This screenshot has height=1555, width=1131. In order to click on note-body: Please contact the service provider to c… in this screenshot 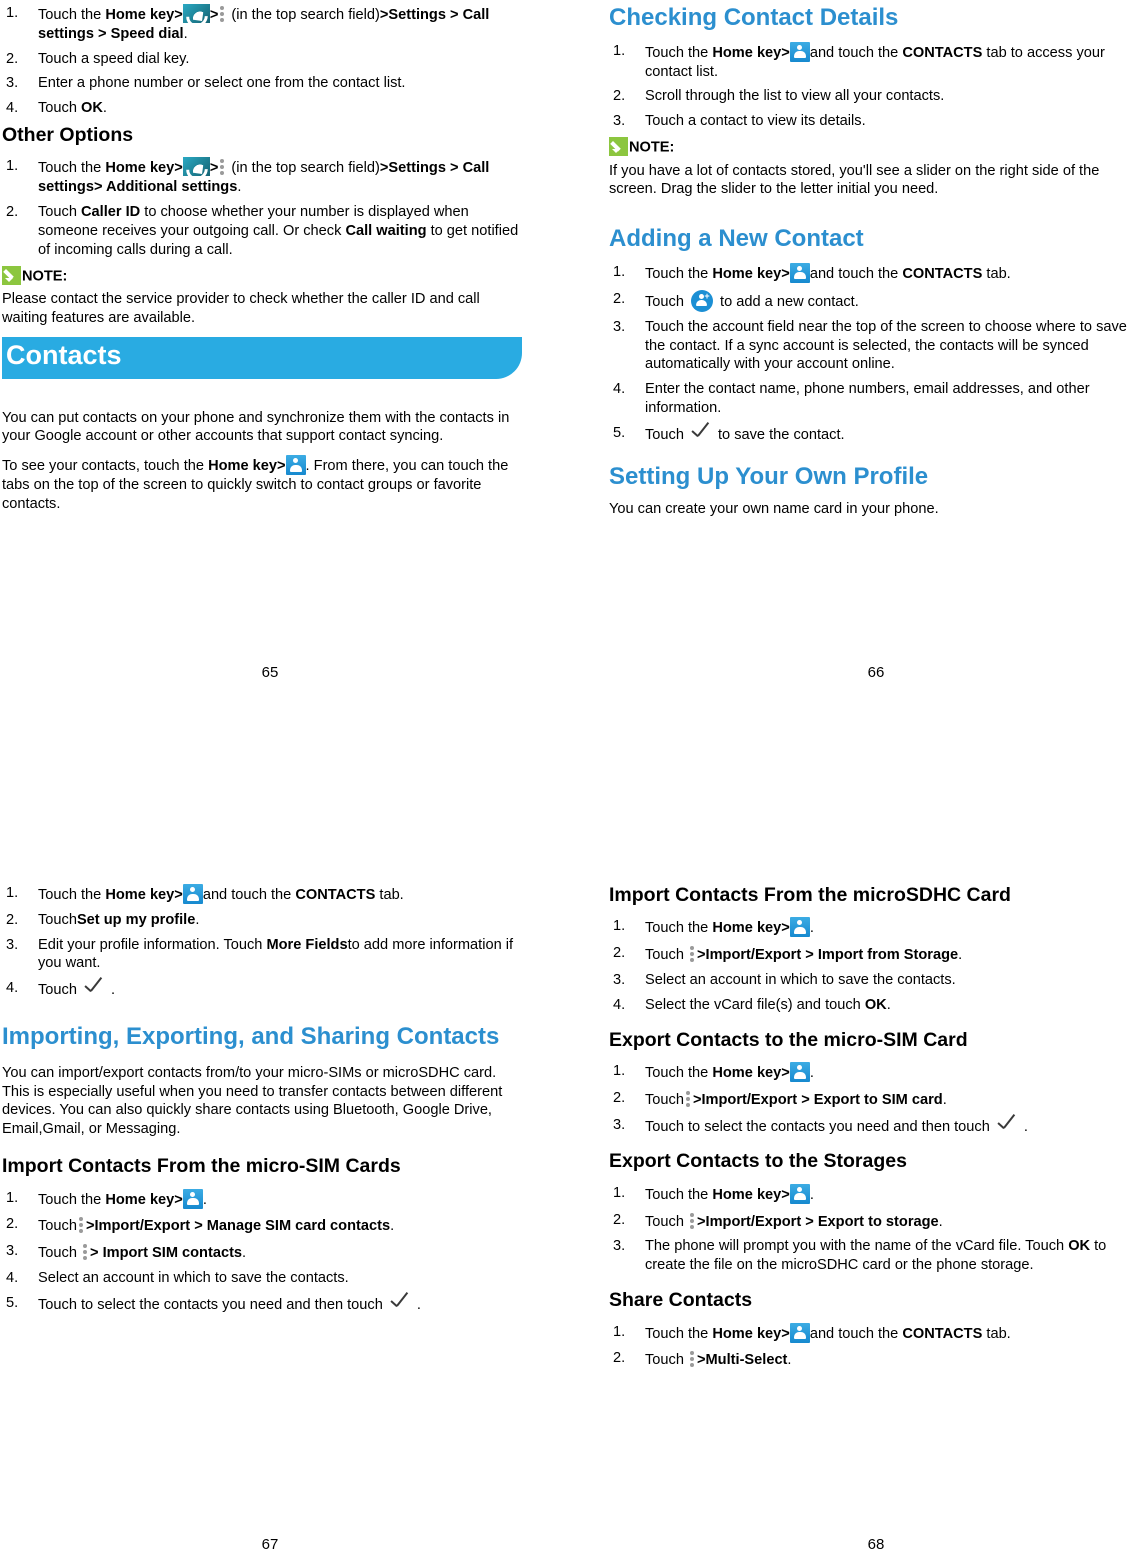, I will do `click(241, 308)`.